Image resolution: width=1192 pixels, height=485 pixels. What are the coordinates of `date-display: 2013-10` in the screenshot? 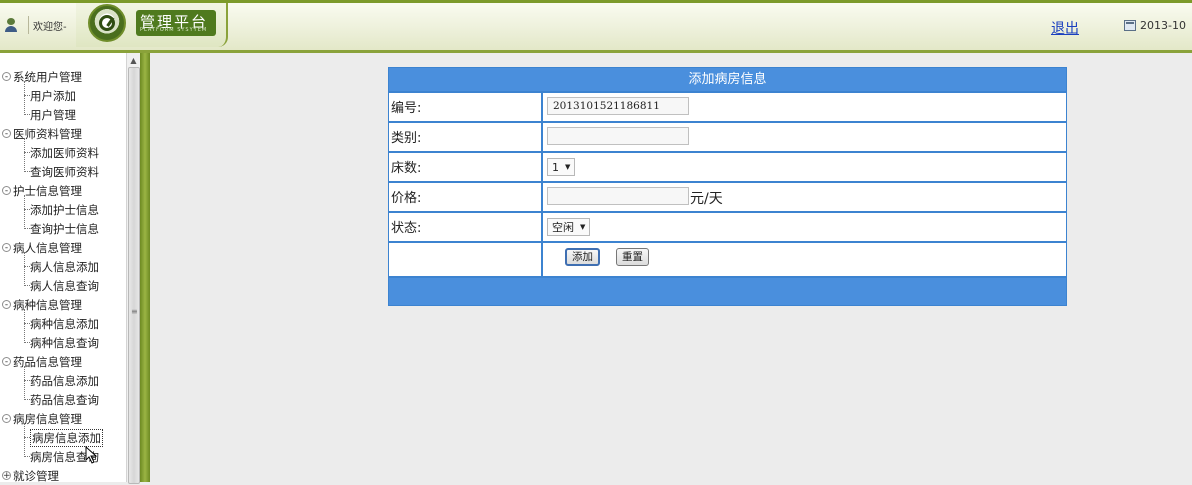 It's located at (1155, 25).